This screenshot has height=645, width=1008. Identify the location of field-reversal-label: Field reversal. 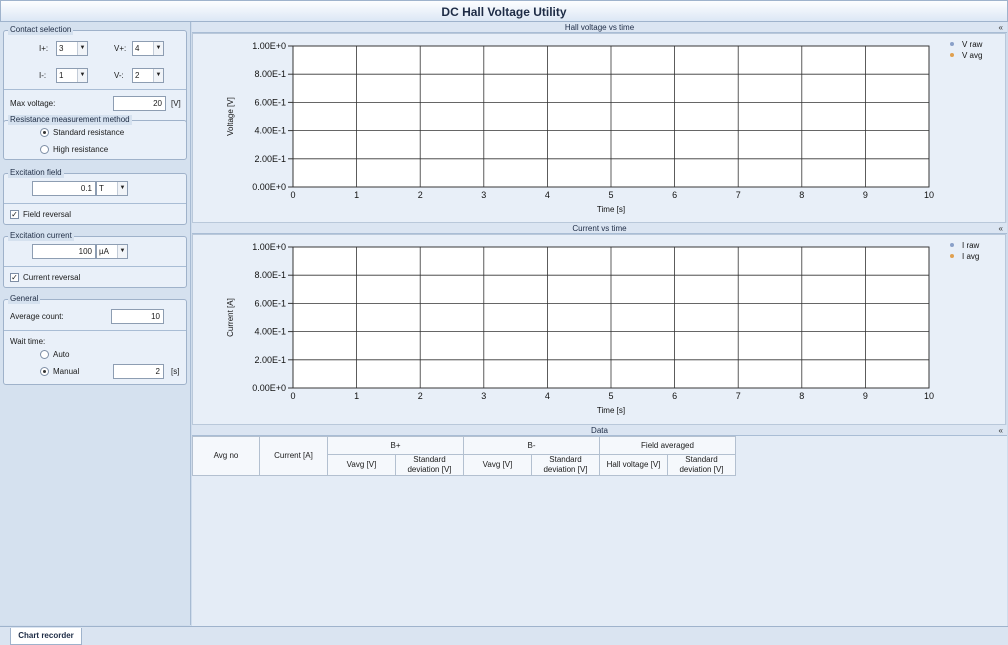
(47, 214).